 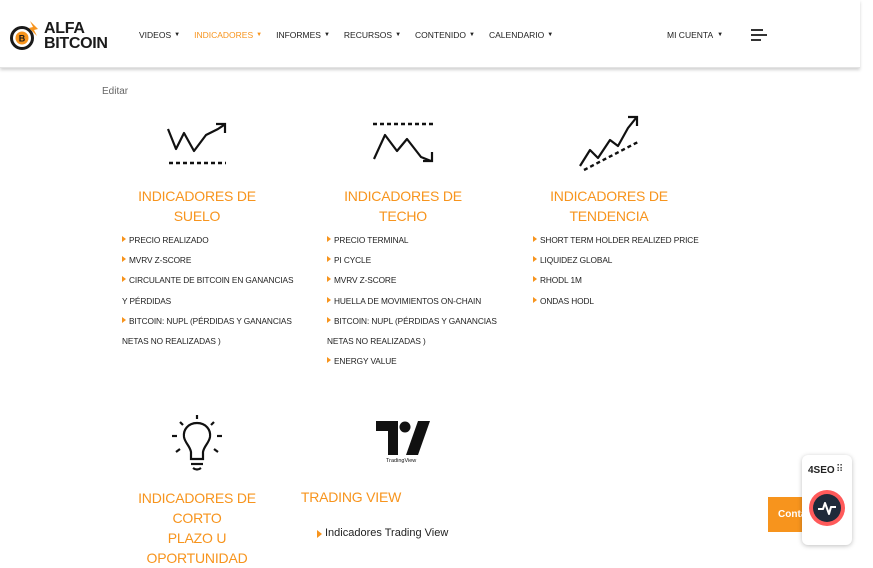 I want to click on list-item: HUELLA DE MOVIMIENTOS ON-CHAIN, so click(x=417, y=301).